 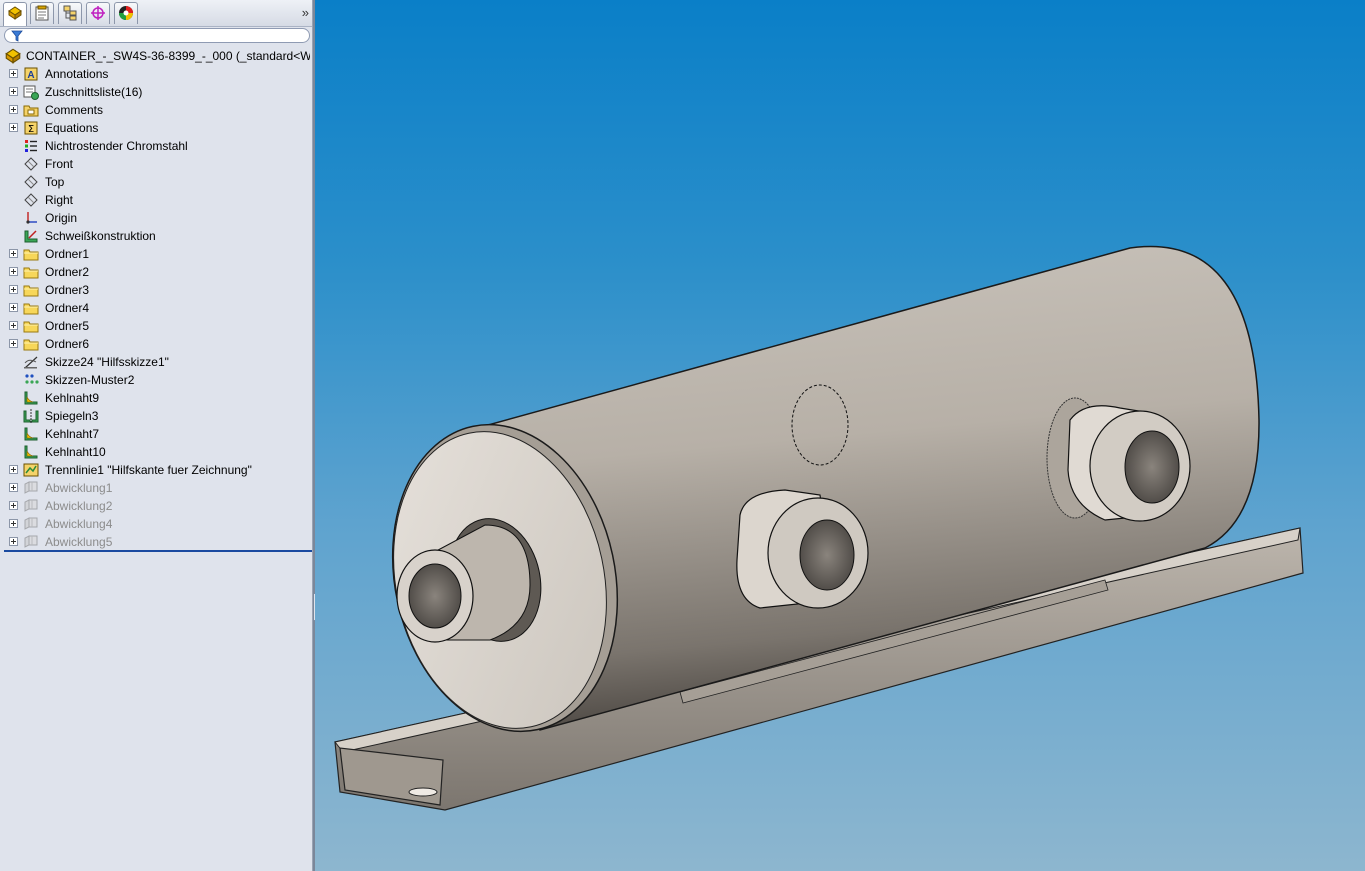 I want to click on tree-item: Top, so click(x=156, y=182).